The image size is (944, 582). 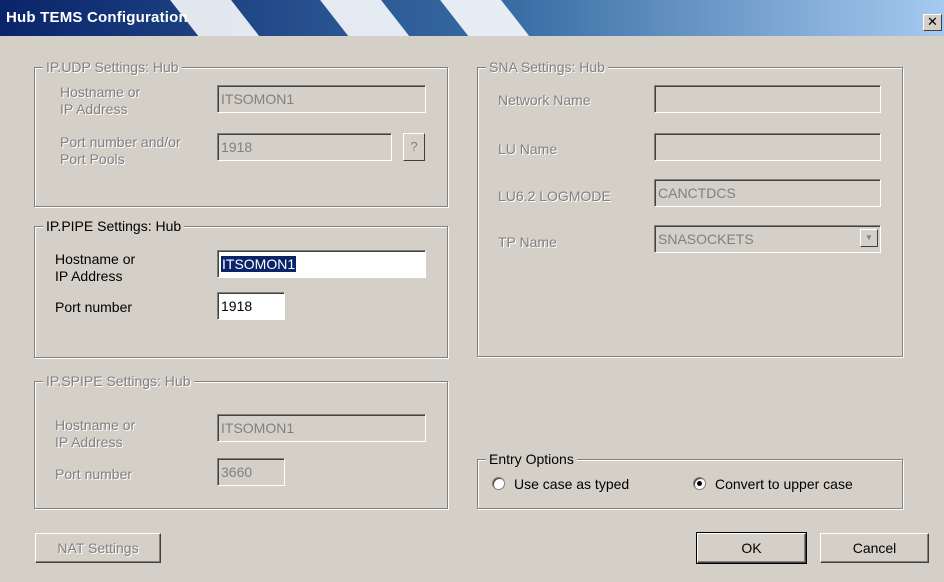 I want to click on ipudp-legend: IP.UDP Settings: Hub, so click(x=112, y=67).